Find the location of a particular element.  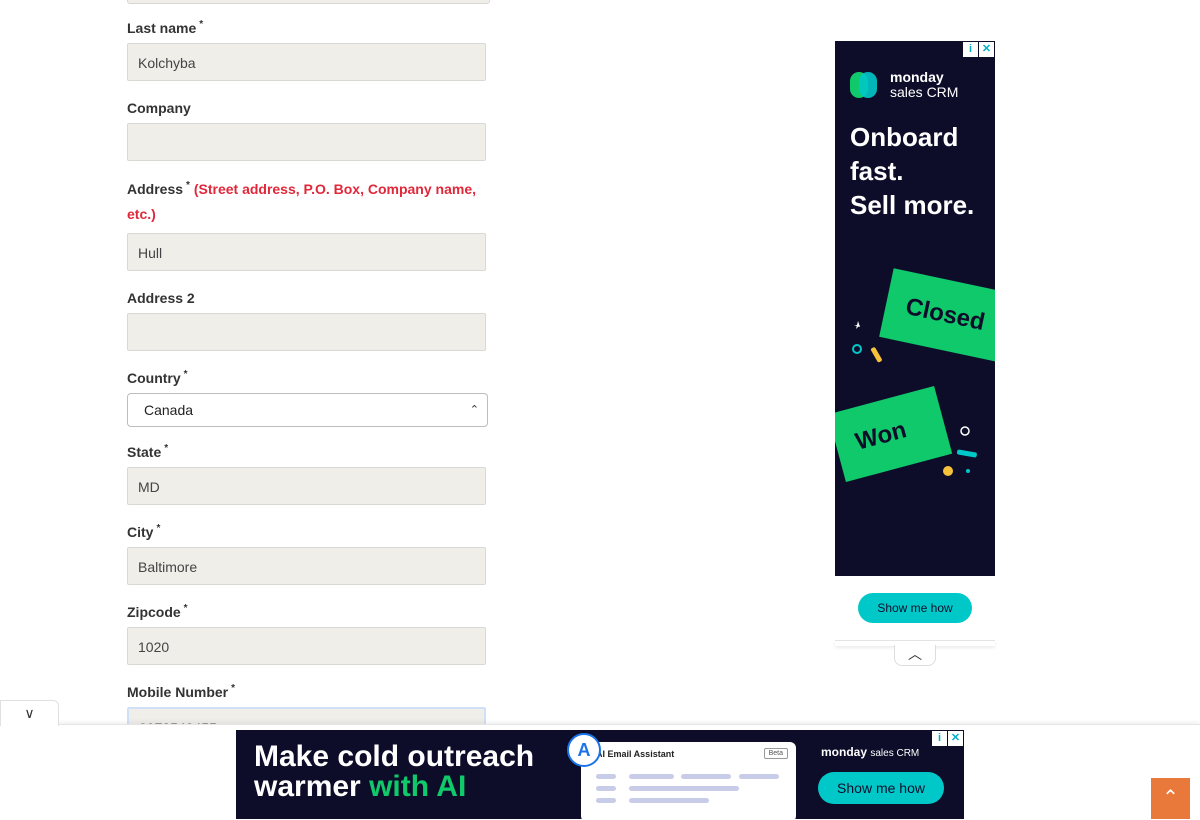

bottom-ad-controls: i ✕ is located at coordinates (947, 738).